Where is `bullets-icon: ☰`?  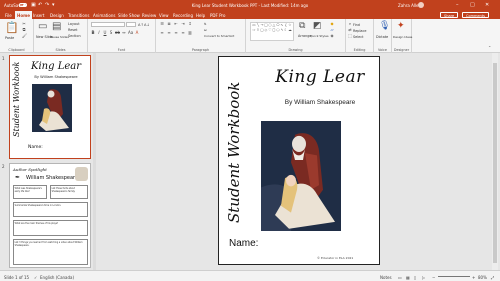
bullets-icon: ☰ is located at coordinates (162, 24).